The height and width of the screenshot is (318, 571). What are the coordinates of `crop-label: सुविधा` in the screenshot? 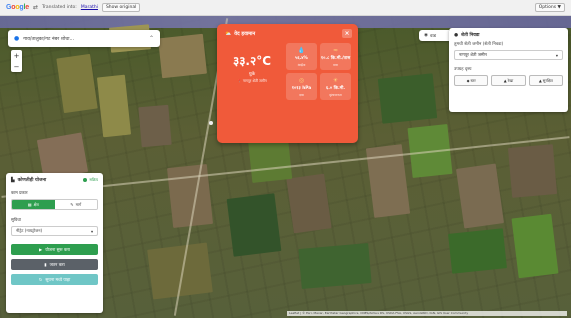 It's located at (16, 219).